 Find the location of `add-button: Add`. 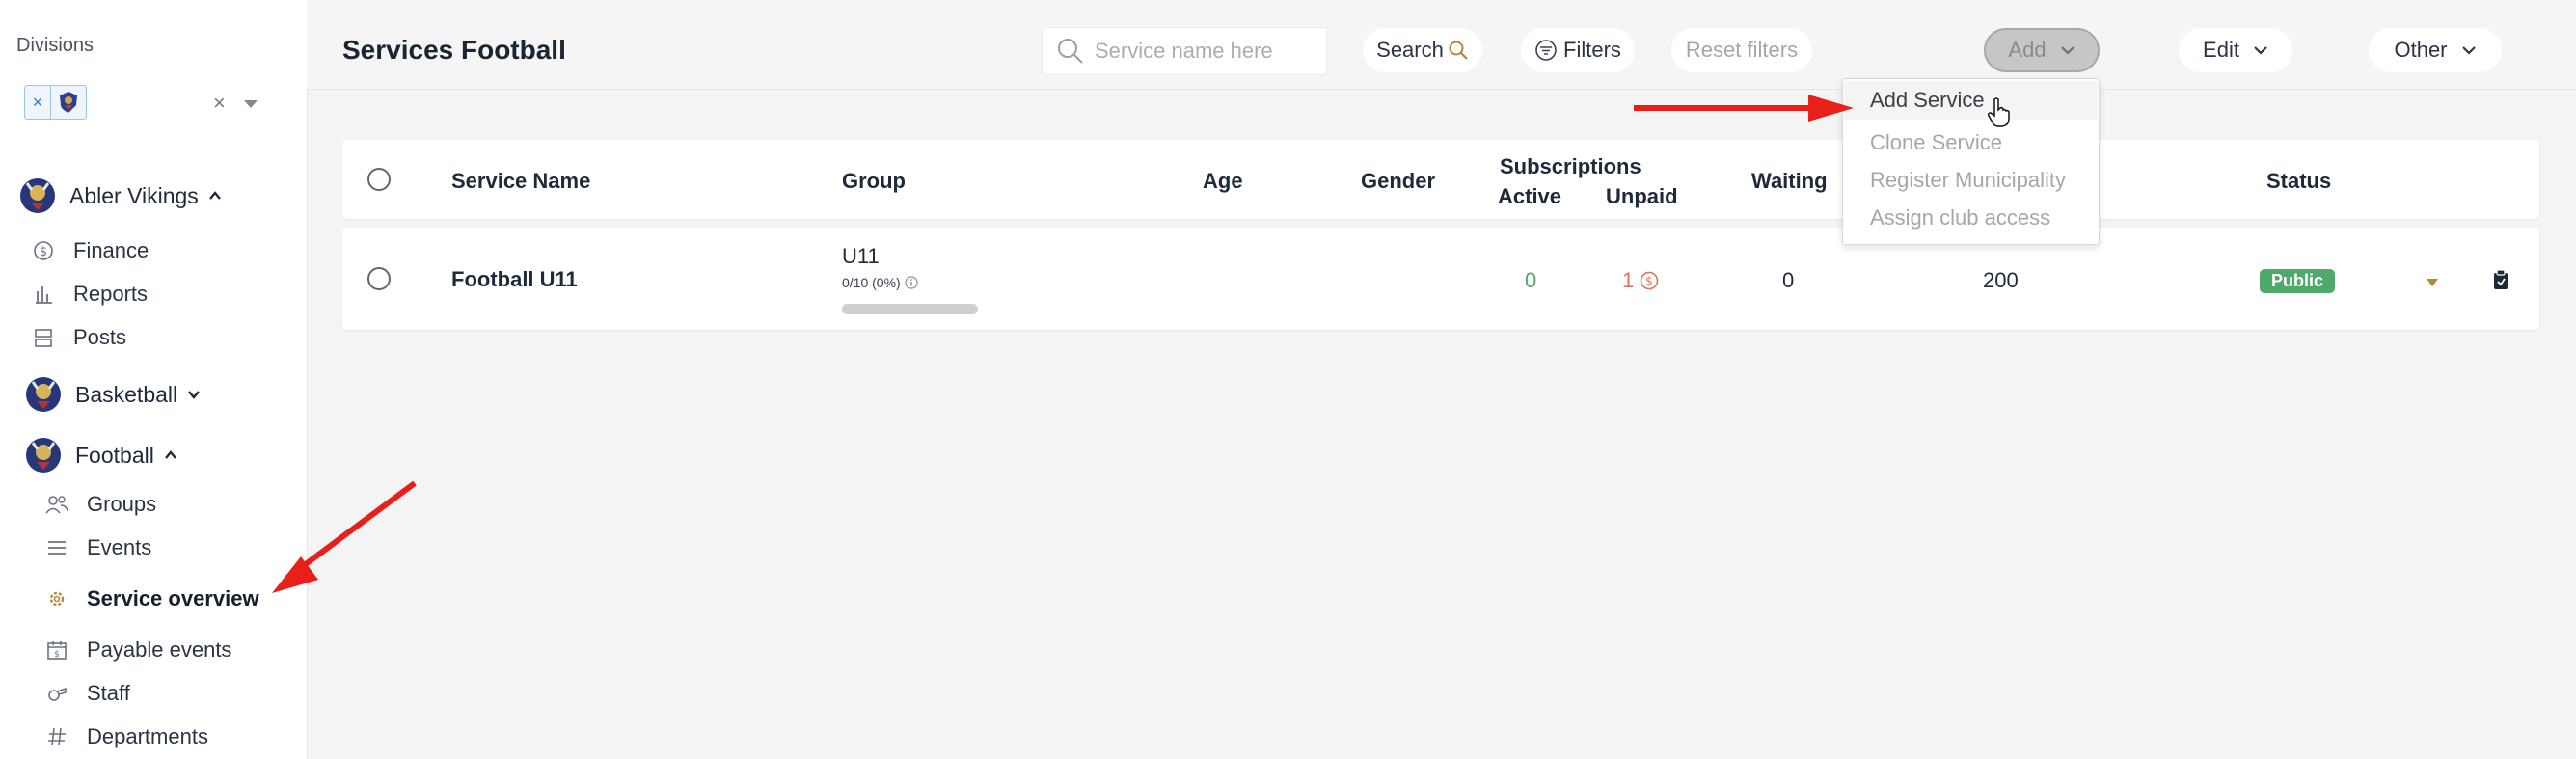

add-button: Add is located at coordinates (2042, 50).